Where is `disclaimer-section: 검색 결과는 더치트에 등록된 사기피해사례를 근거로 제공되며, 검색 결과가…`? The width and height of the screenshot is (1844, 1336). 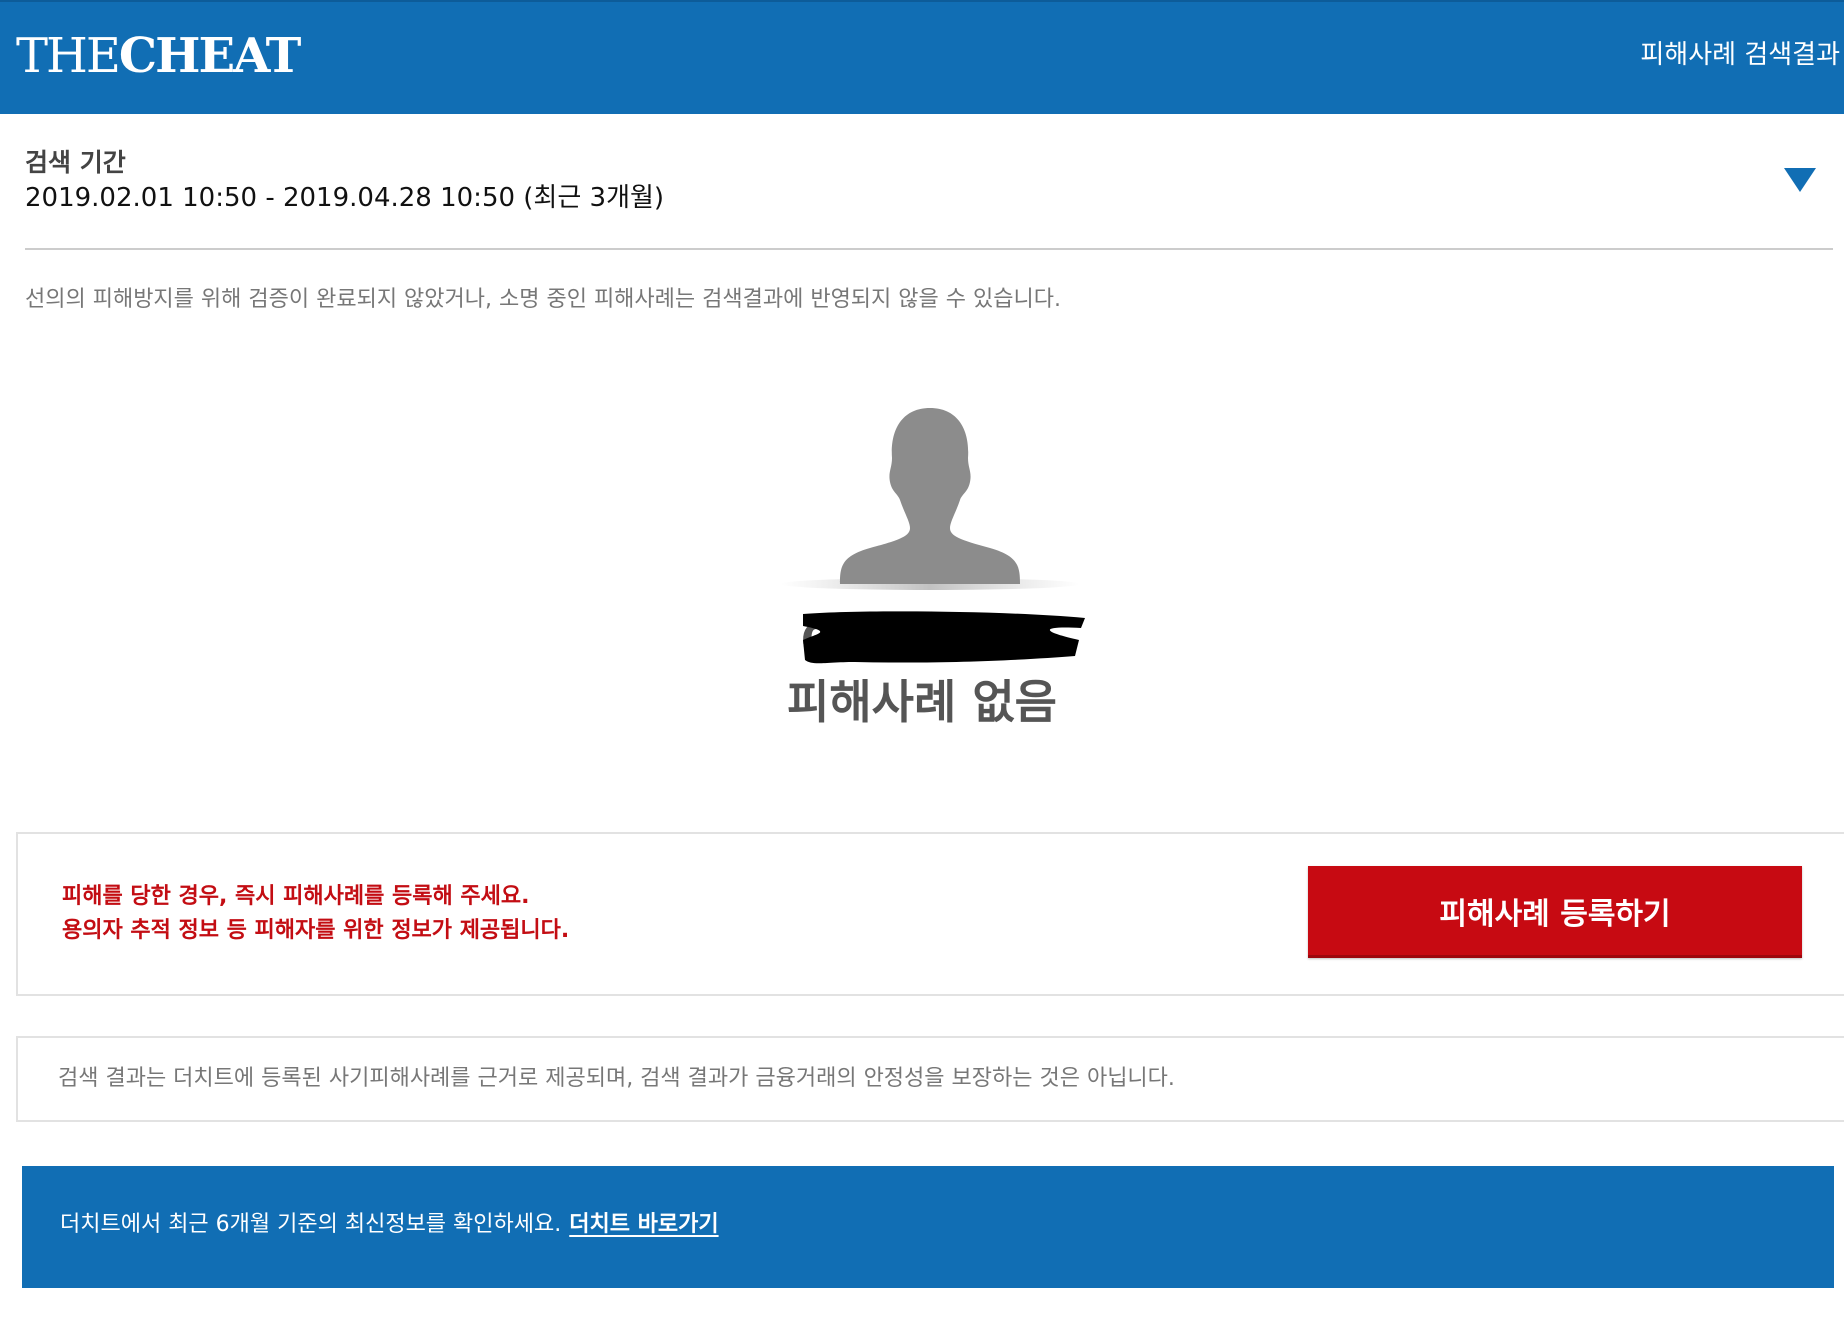 disclaimer-section: 검색 결과는 더치트에 등록된 사기피해사례를 근거로 제공되며, 검색 결과가… is located at coordinates (930, 1079).